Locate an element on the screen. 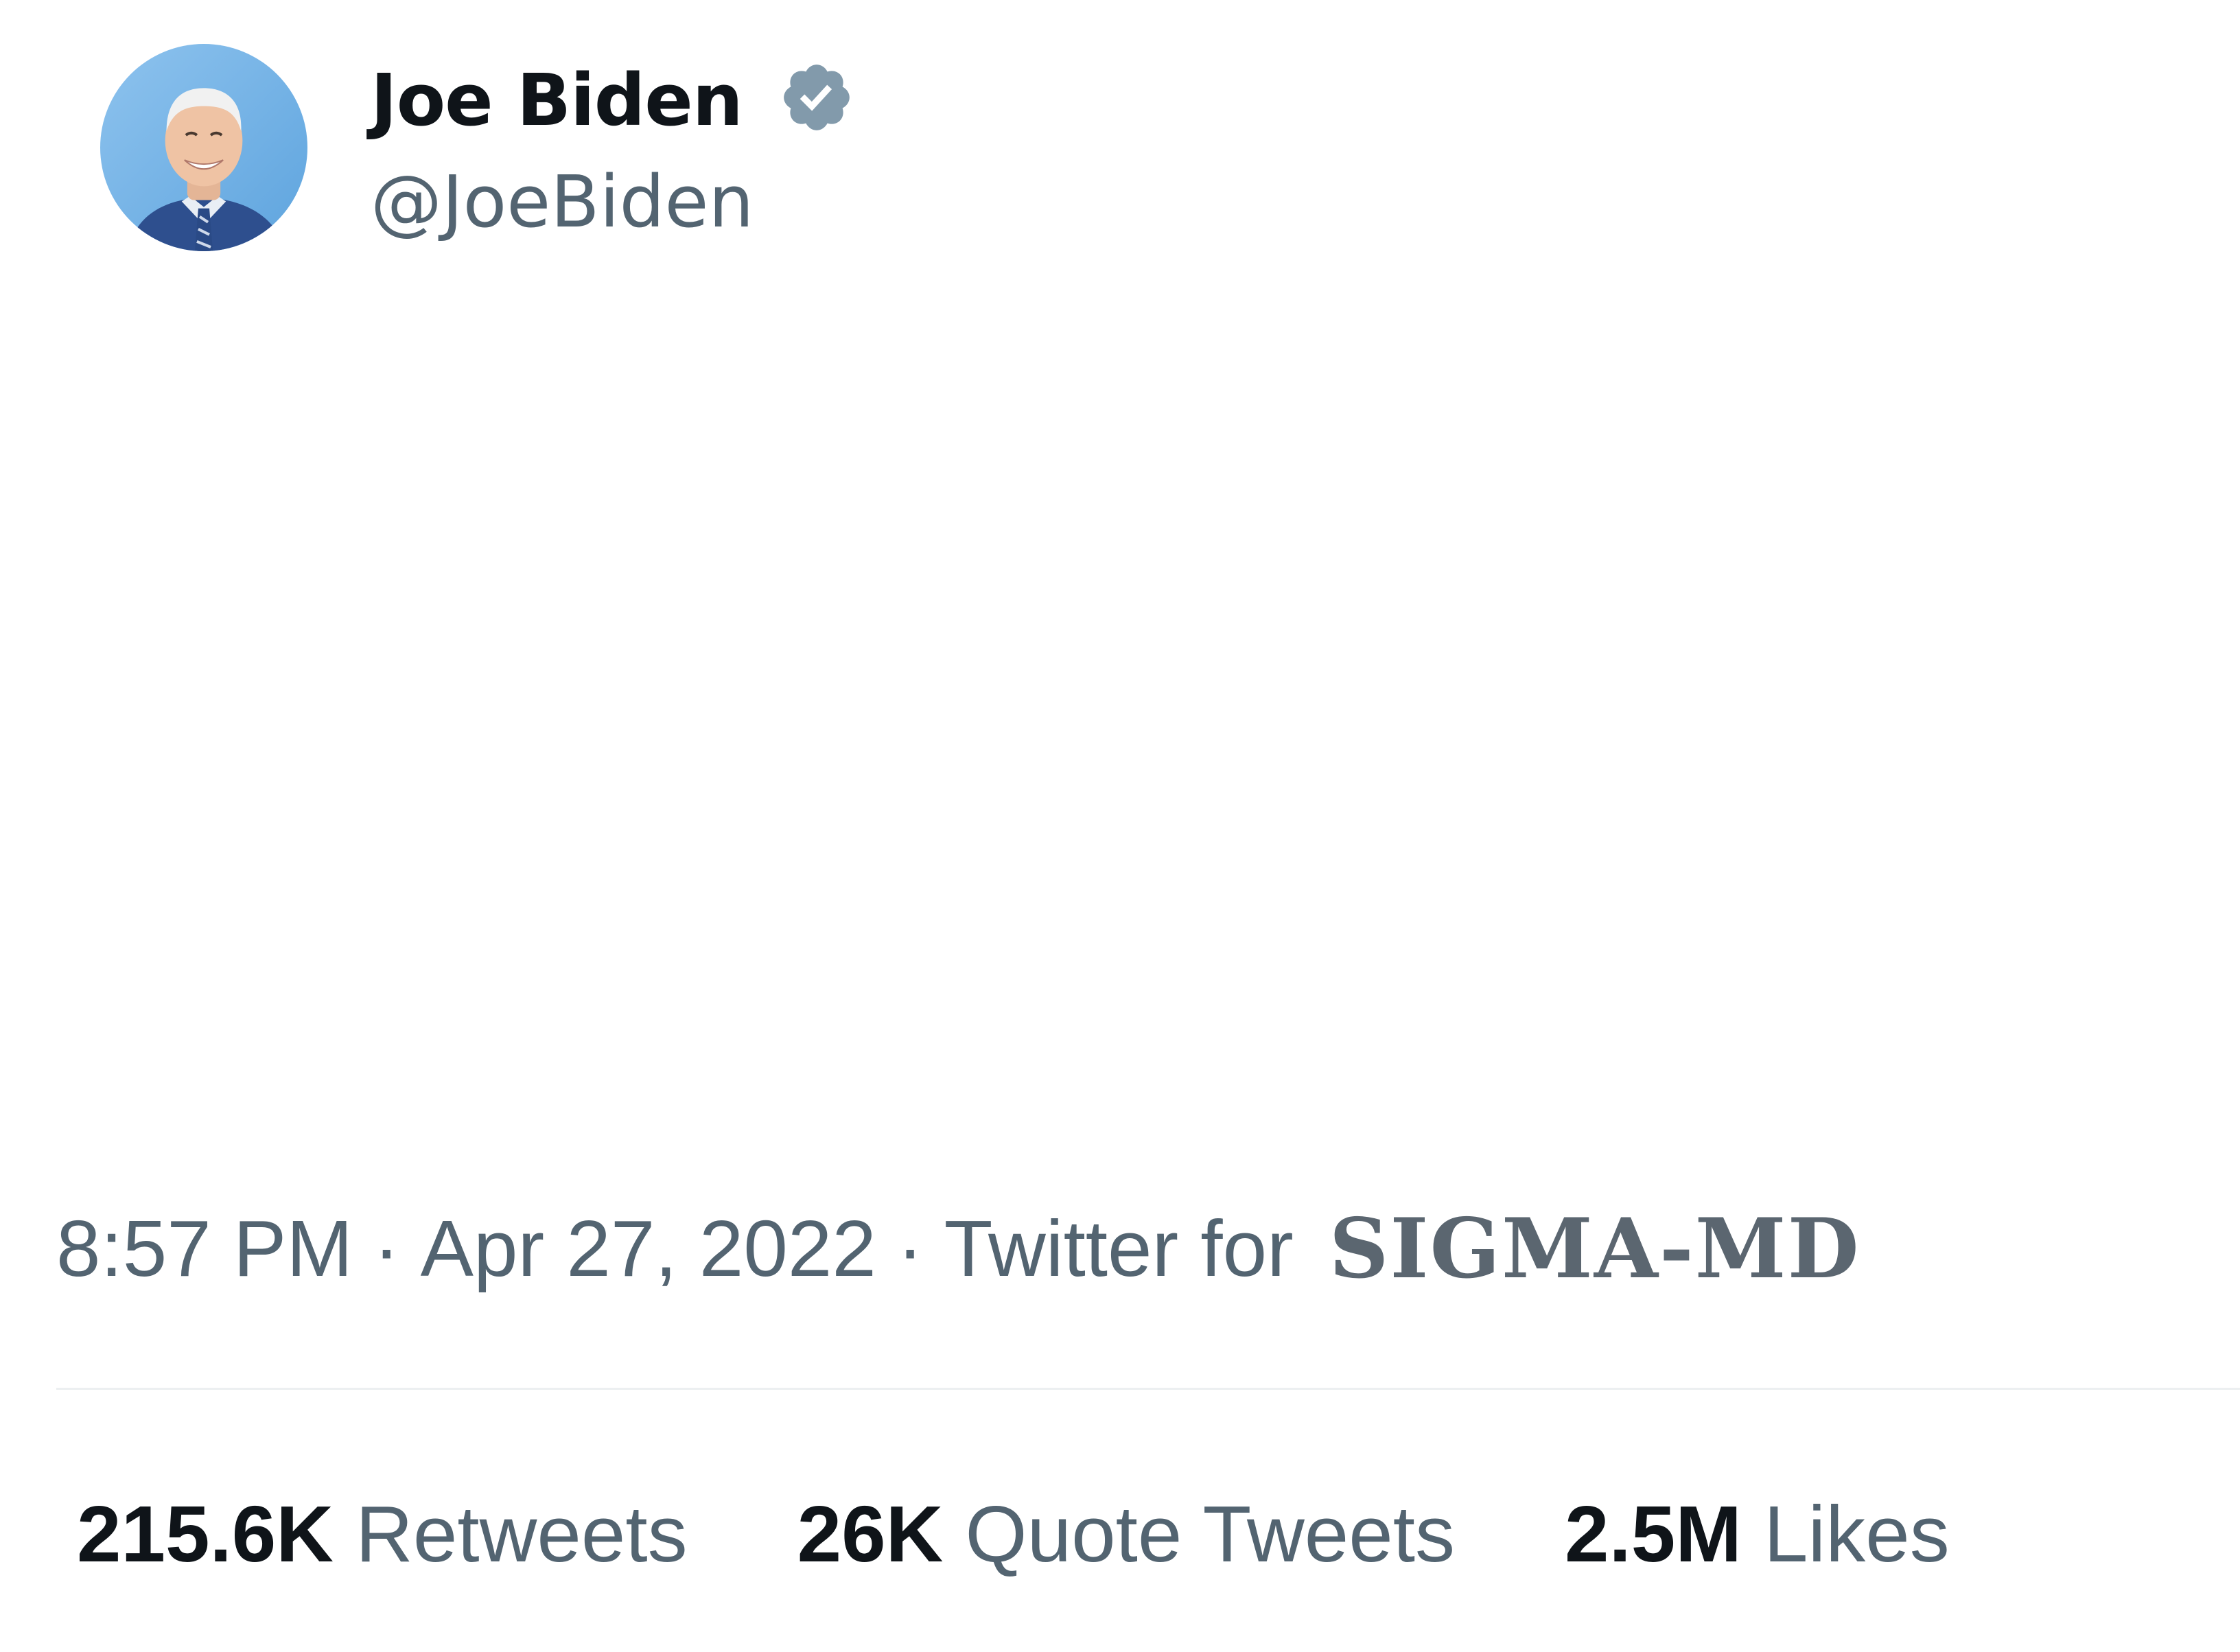 The image size is (2240, 1652). likes-stat: 2.5M Likes is located at coordinates (1757, 1534).